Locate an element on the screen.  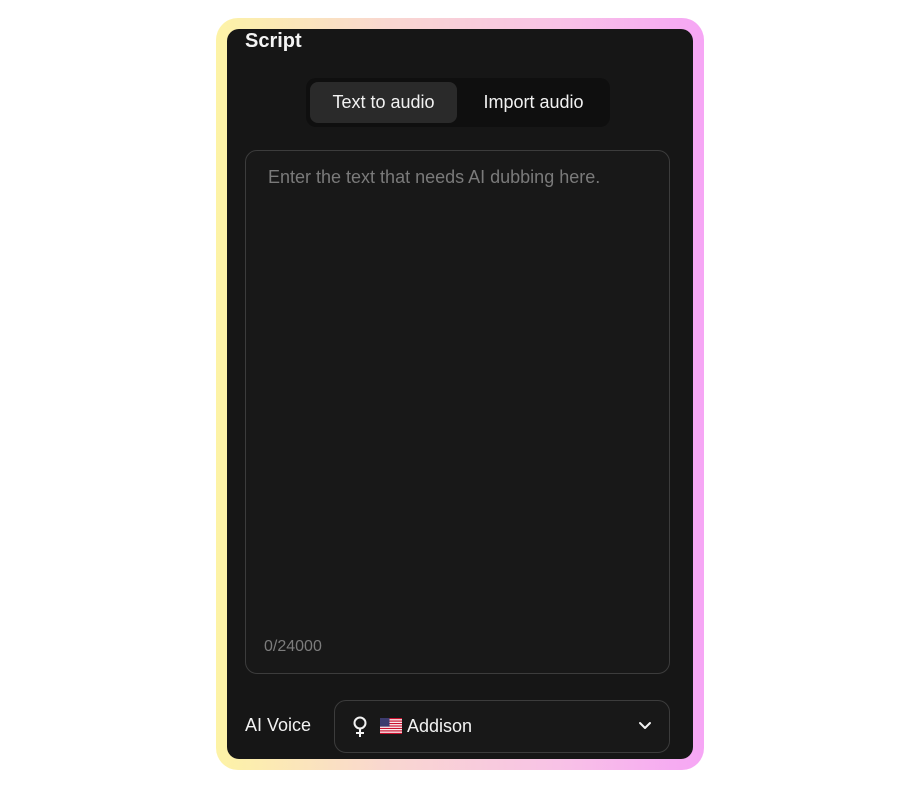
chevron-down-icon is located at coordinates (645, 725).